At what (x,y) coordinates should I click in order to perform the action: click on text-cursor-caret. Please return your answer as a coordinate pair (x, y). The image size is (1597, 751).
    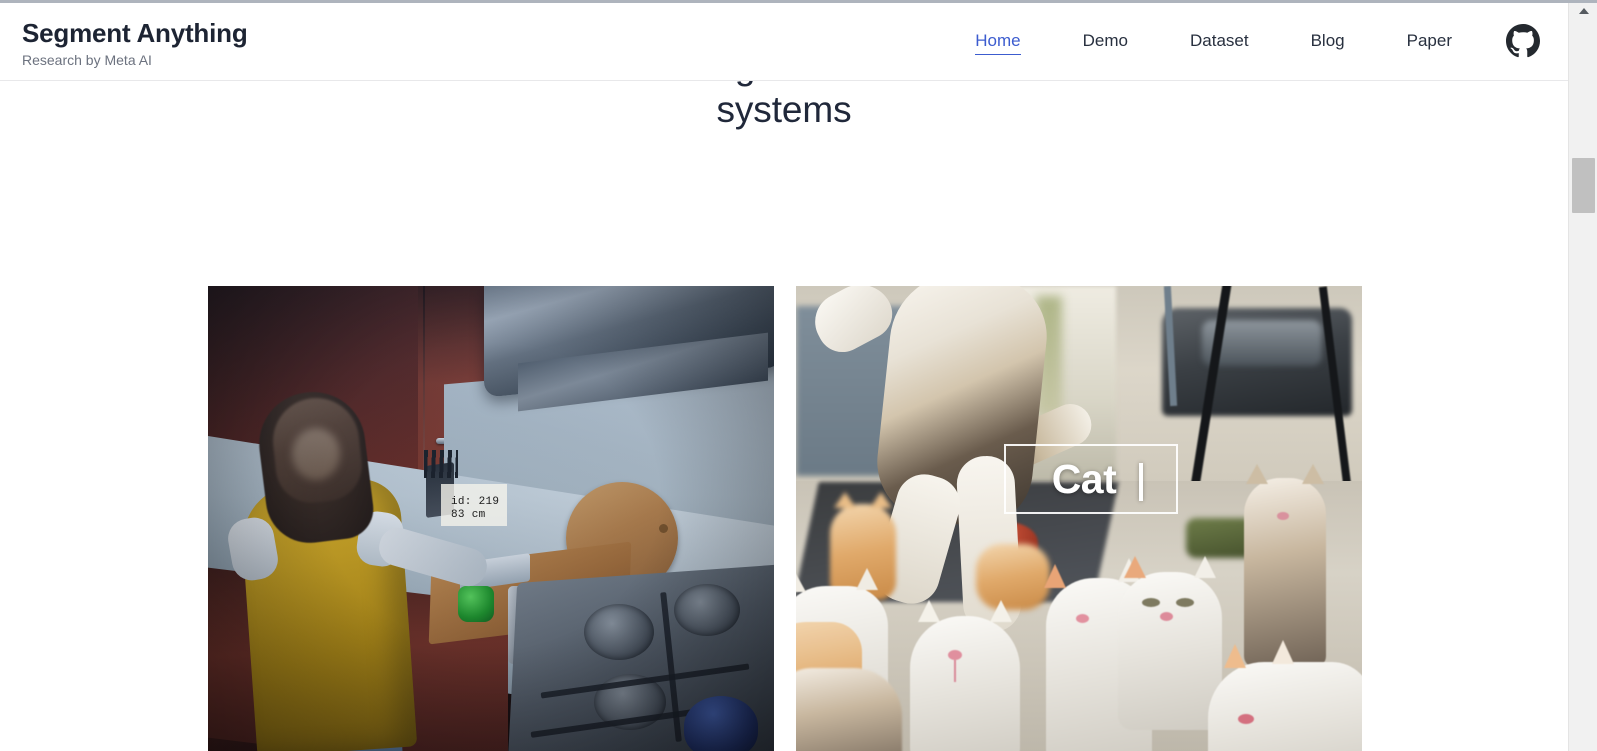
    Looking at the image, I should click on (1141, 482).